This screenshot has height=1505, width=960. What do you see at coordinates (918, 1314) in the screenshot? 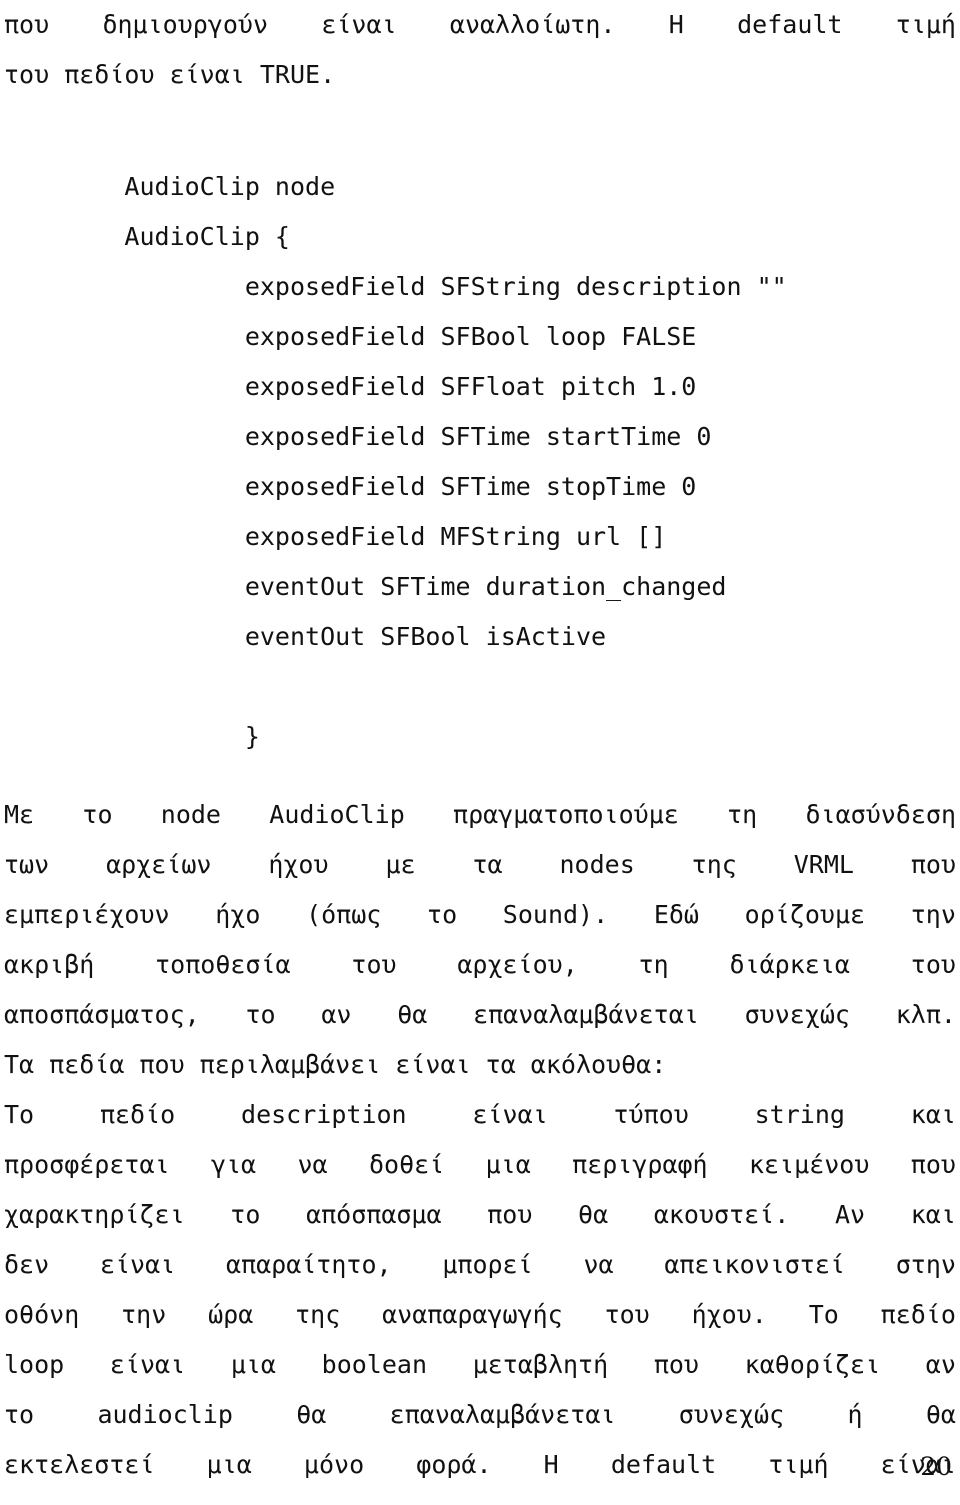
I see `text-token: πεδίο` at bounding box center [918, 1314].